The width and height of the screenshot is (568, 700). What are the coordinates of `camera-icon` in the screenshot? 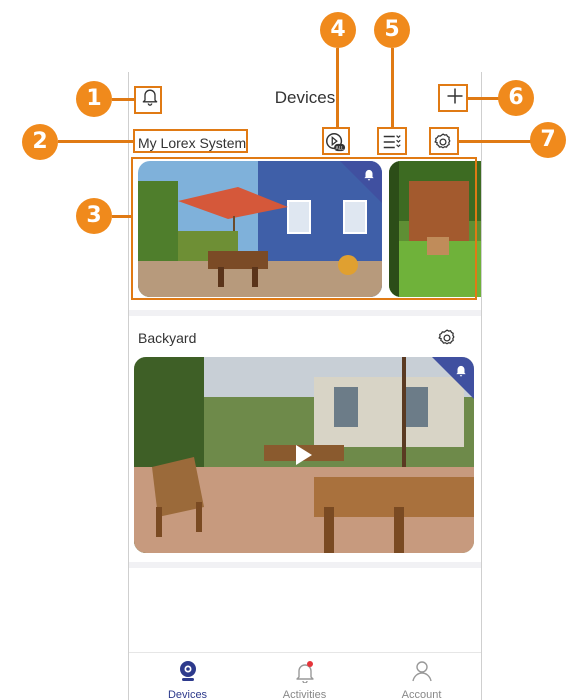 It's located at (187, 671).